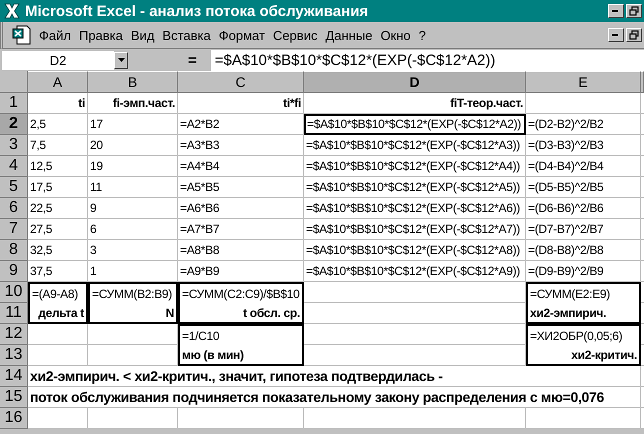 This screenshot has height=434, width=644. I want to click on table-cell: =A9*B9, so click(241, 271).